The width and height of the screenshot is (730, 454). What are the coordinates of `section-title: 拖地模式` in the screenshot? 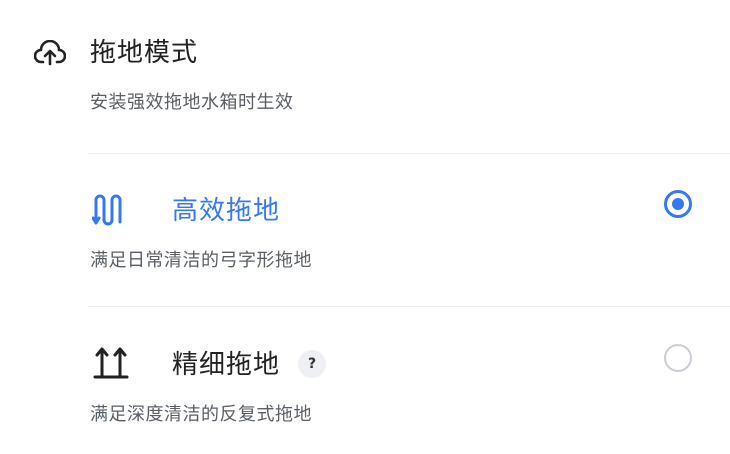 It's located at (144, 53).